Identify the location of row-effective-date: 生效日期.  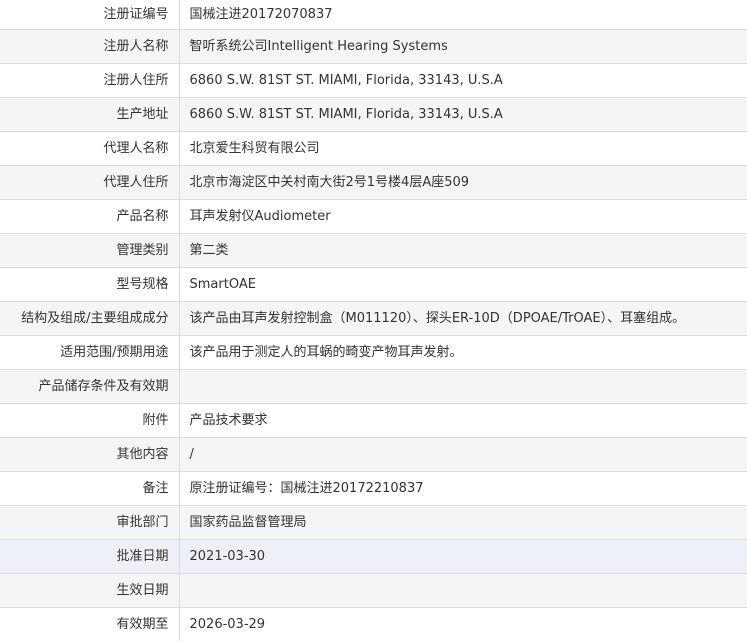
(373, 590).